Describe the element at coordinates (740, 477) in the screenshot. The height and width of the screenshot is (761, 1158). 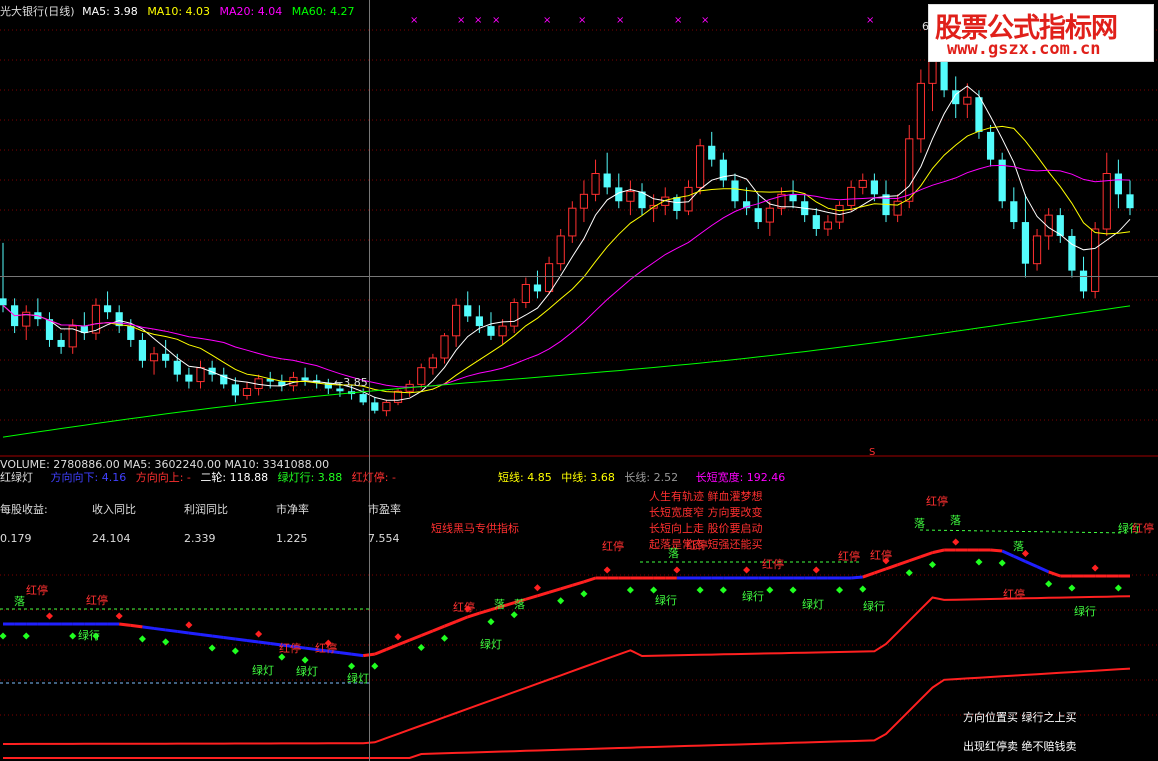
I see `width-value: 长短宽度: 192.46` at that location.